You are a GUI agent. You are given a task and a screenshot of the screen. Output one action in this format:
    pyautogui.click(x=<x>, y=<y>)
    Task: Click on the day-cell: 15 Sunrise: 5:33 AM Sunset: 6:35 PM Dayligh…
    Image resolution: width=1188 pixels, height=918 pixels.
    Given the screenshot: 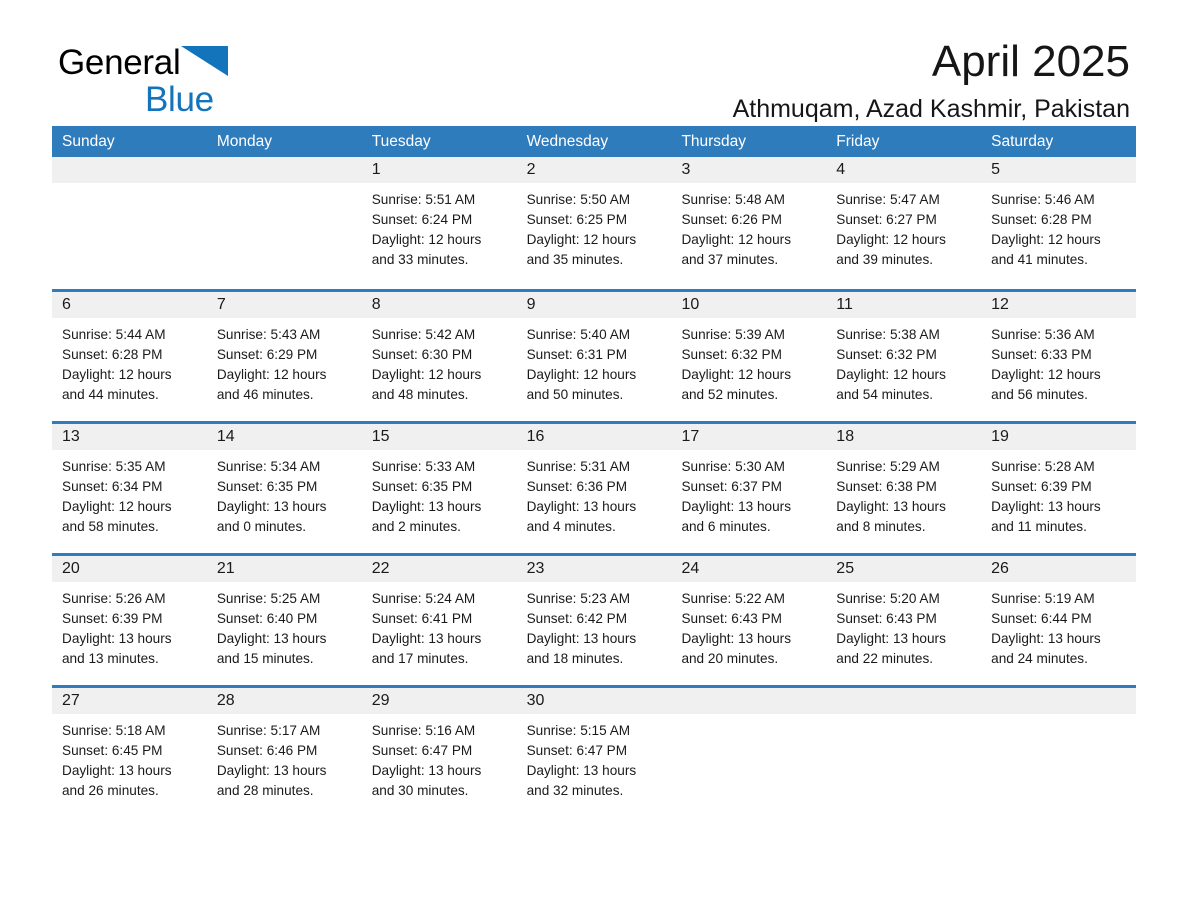 What is the action you would take?
    pyautogui.click(x=439, y=488)
    